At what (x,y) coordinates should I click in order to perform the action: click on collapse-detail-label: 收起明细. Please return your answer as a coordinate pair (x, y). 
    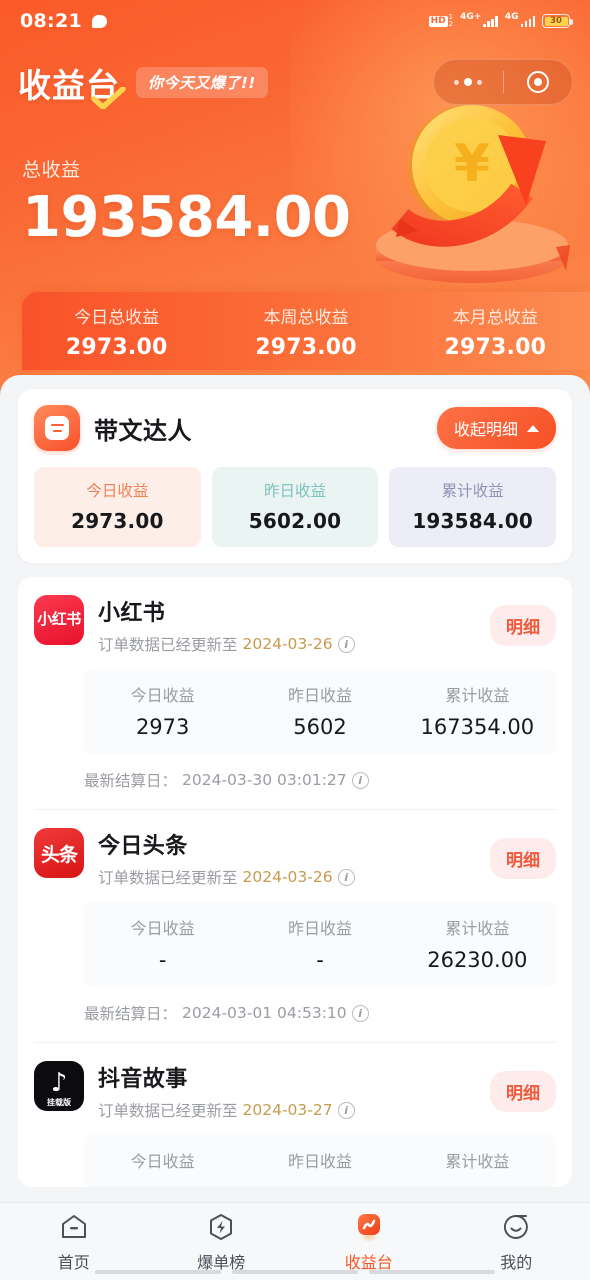
    Looking at the image, I should click on (485, 430).